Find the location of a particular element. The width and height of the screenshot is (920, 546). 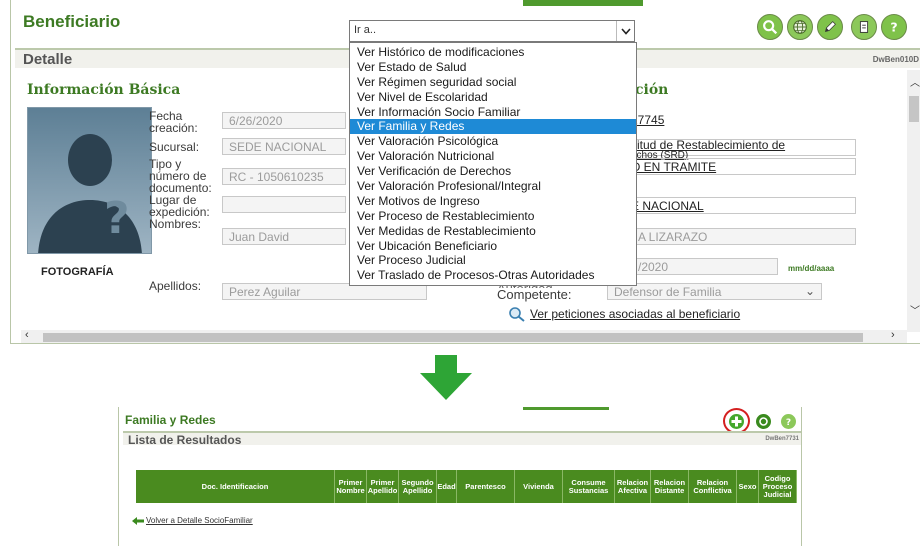

tipo-documento-label: Tipo y número de documento: is located at coordinates (180, 176).